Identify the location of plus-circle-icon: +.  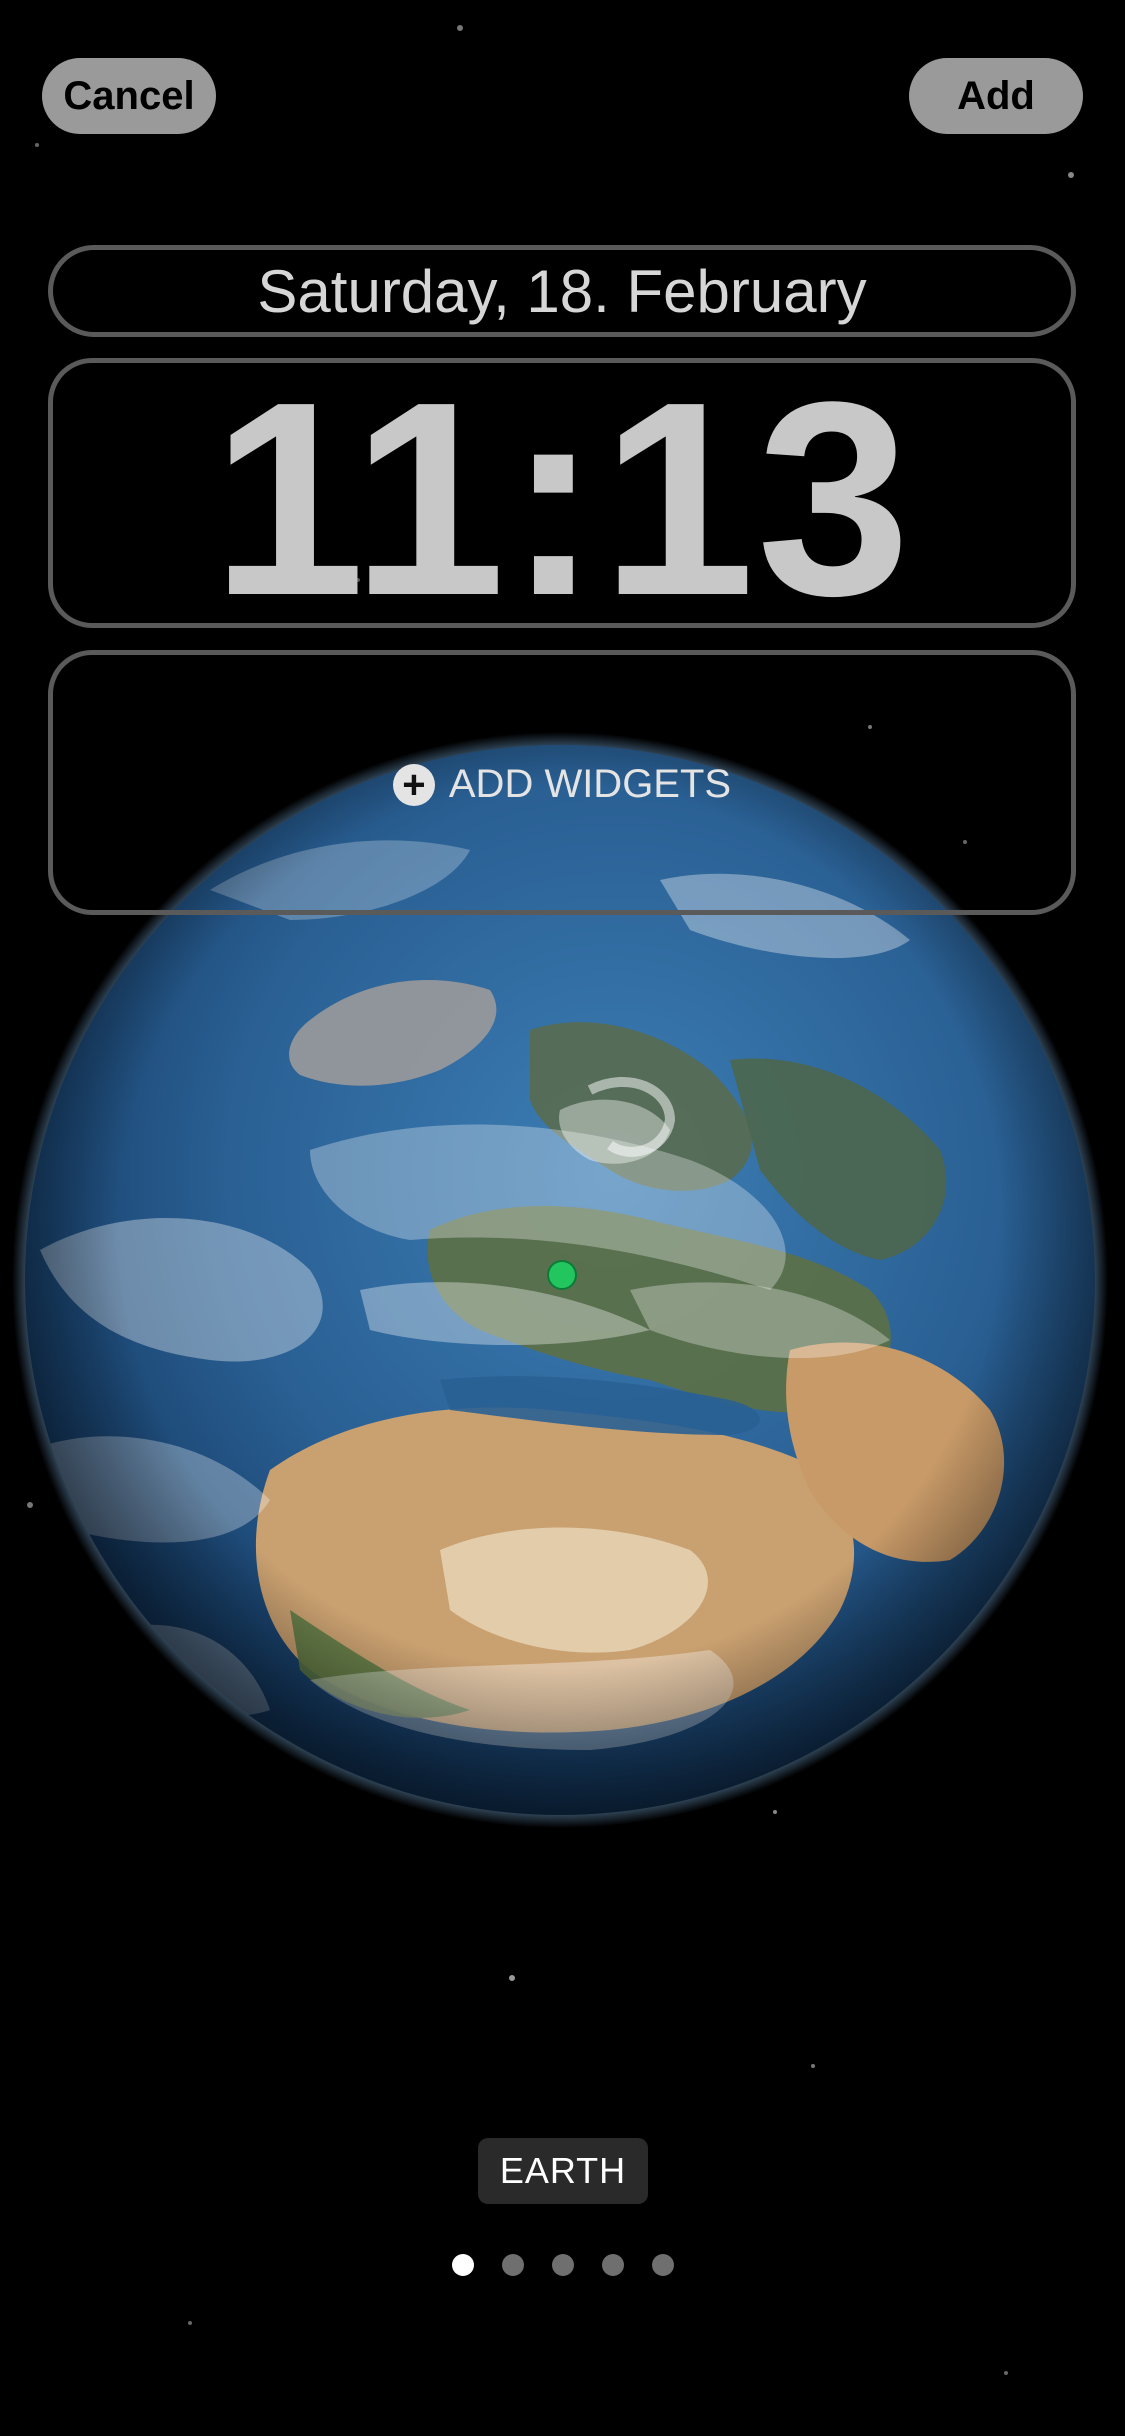
(413, 784).